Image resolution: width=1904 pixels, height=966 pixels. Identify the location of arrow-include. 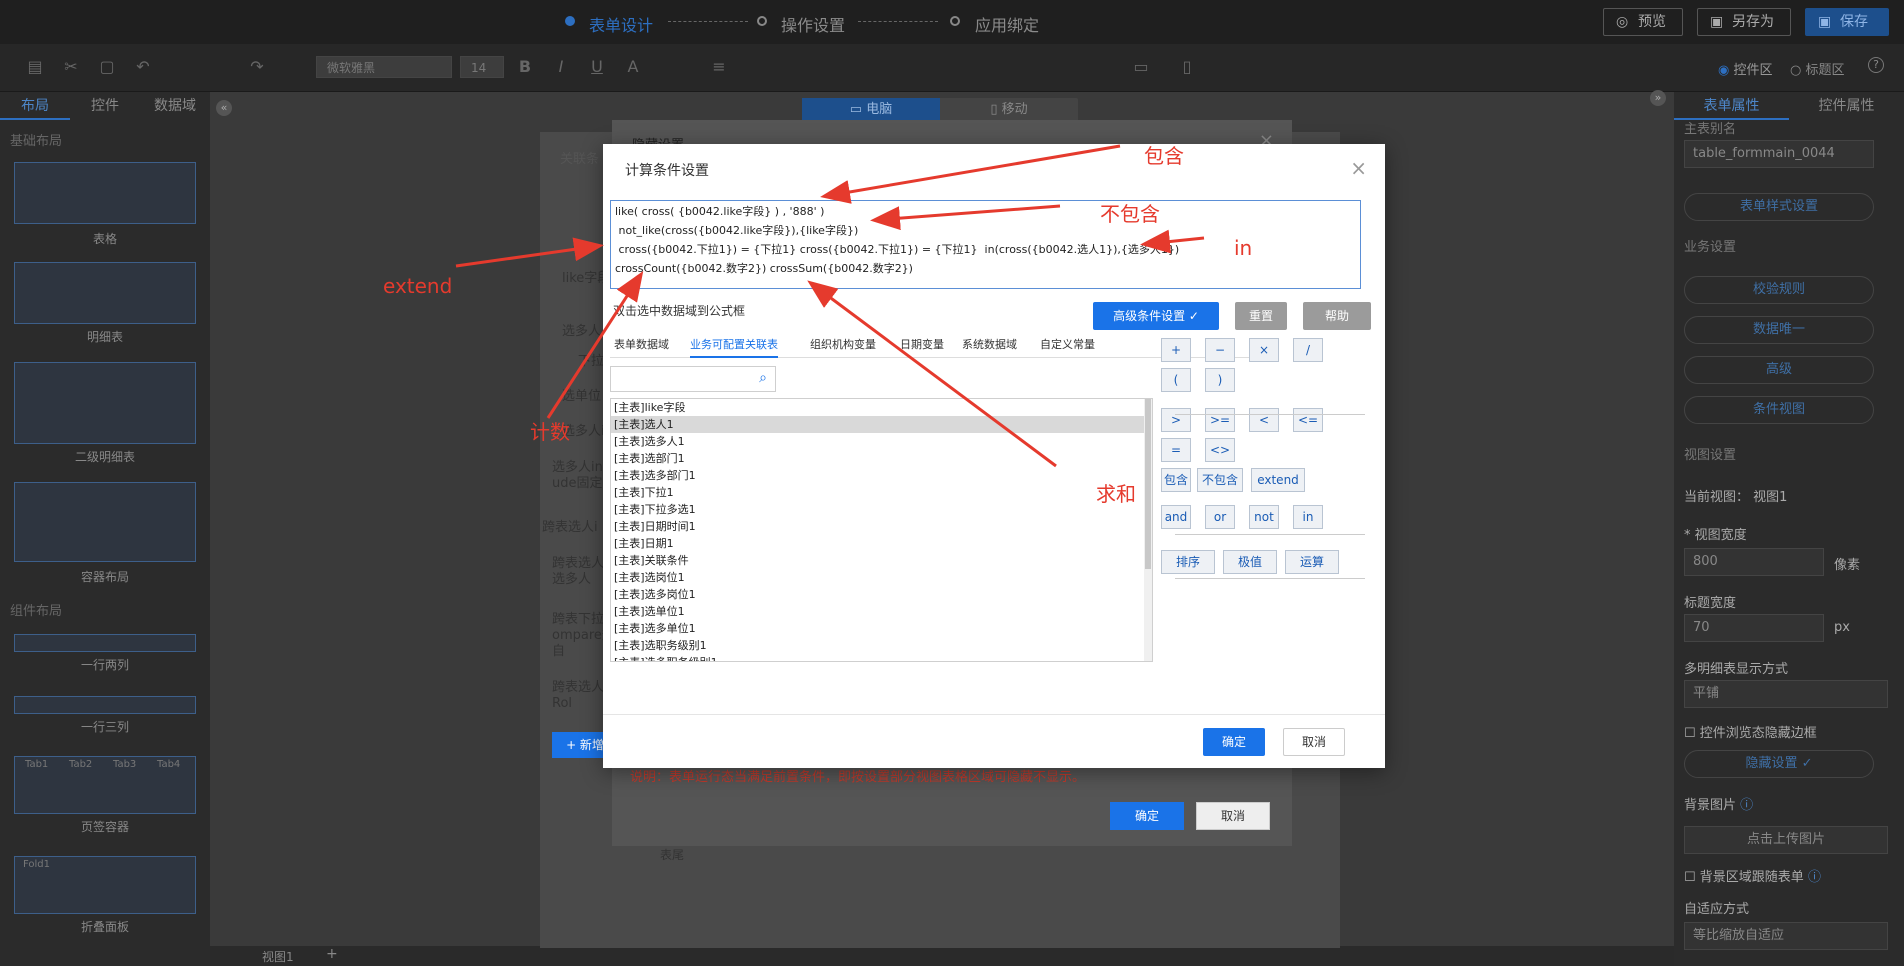
(970, 174).